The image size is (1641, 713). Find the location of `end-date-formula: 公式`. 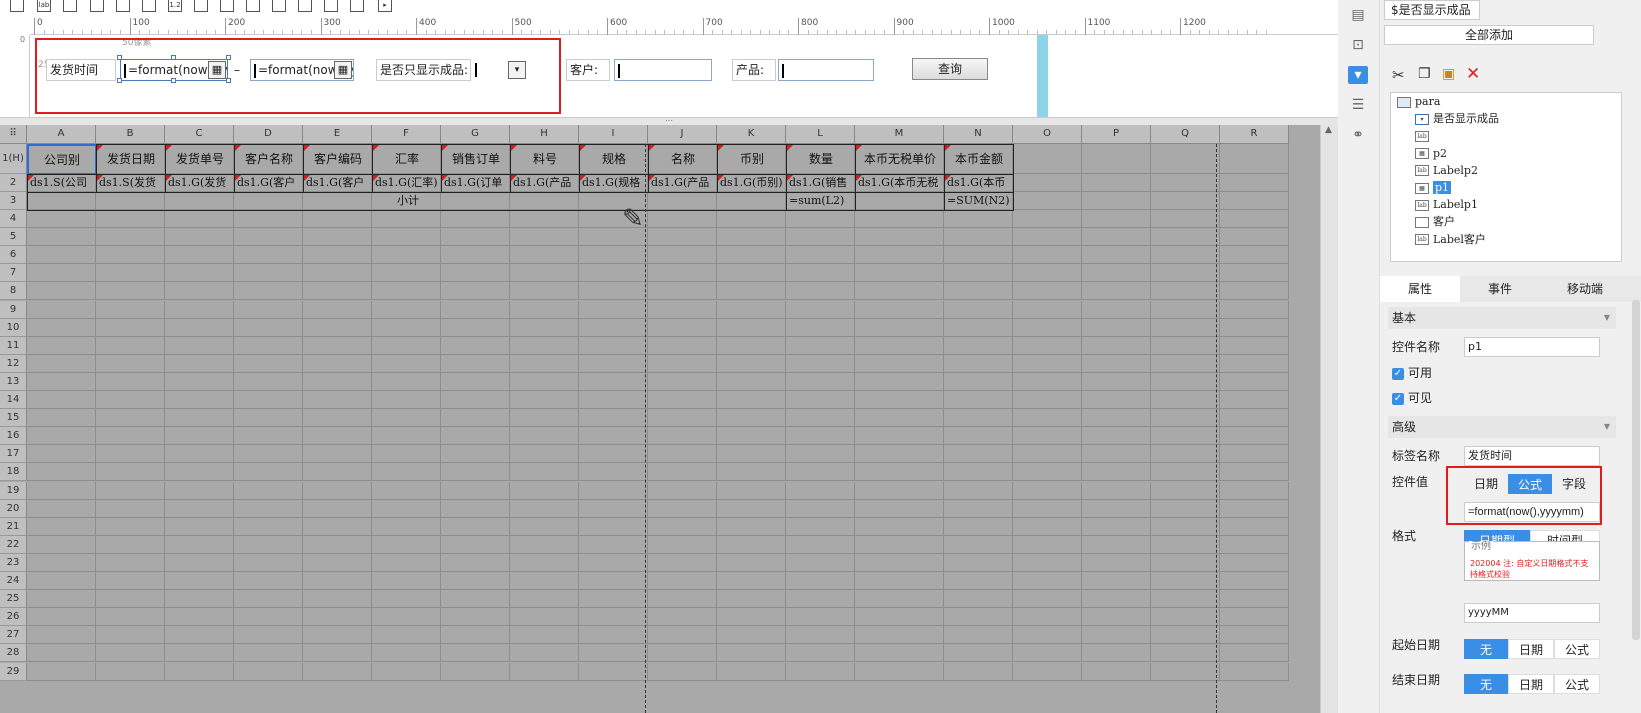

end-date-formula: 公式 is located at coordinates (1577, 684).